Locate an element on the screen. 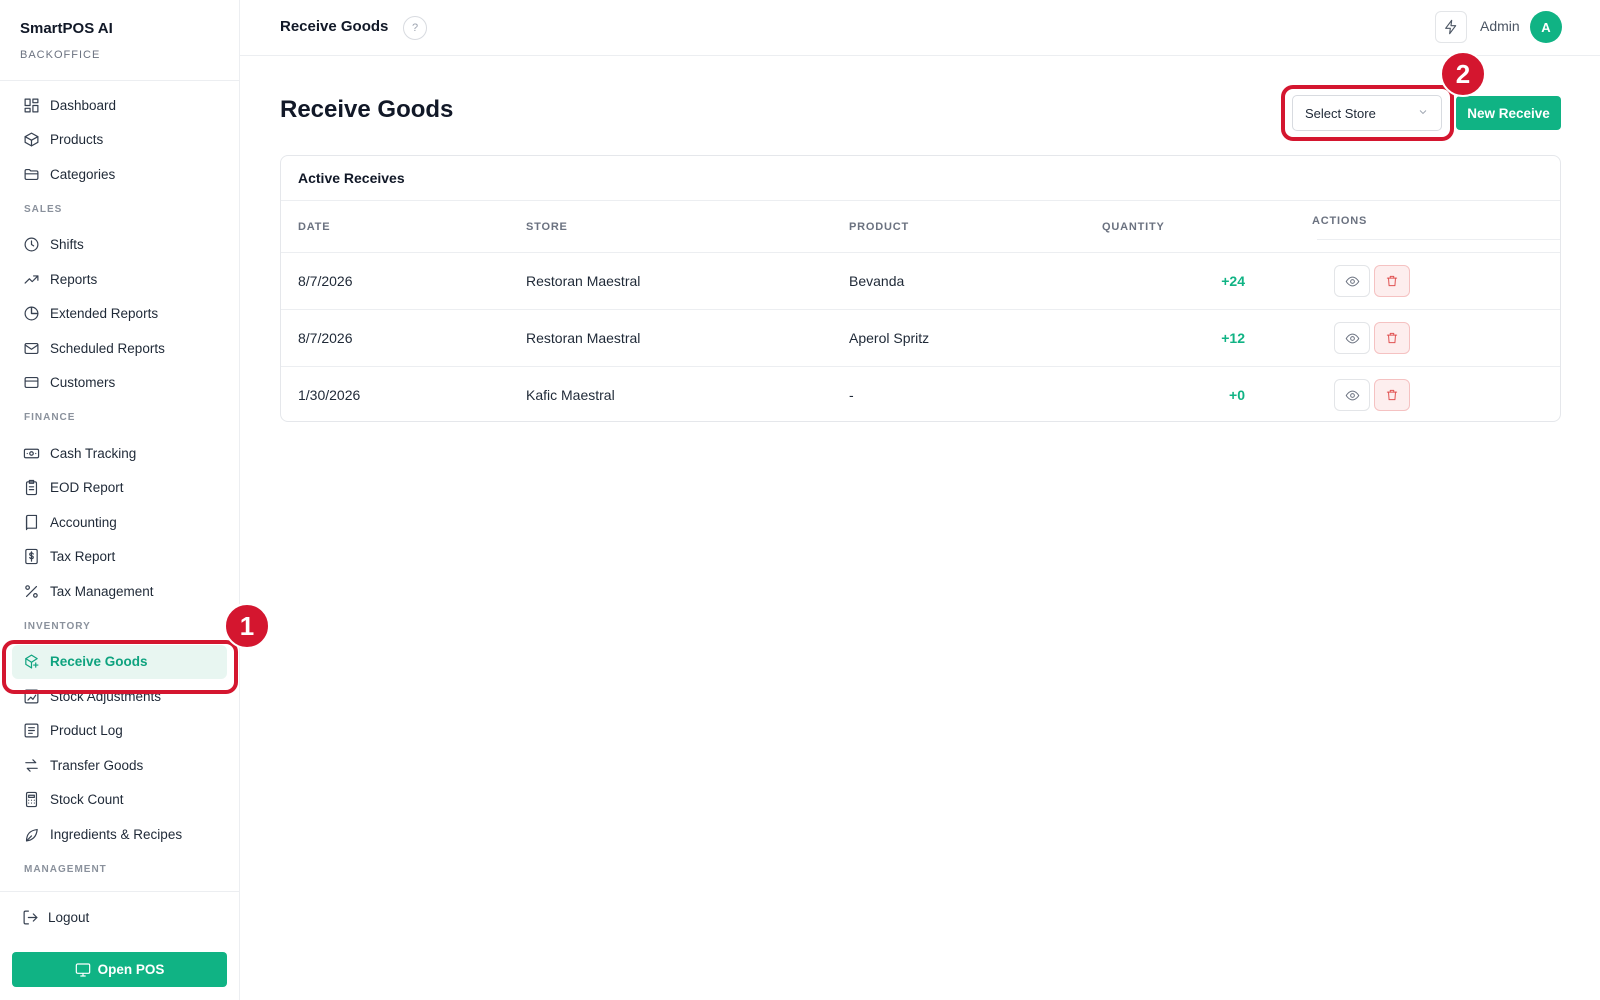 The width and height of the screenshot is (1600, 1000). column-header-product: PRODUCT is located at coordinates (879, 227).